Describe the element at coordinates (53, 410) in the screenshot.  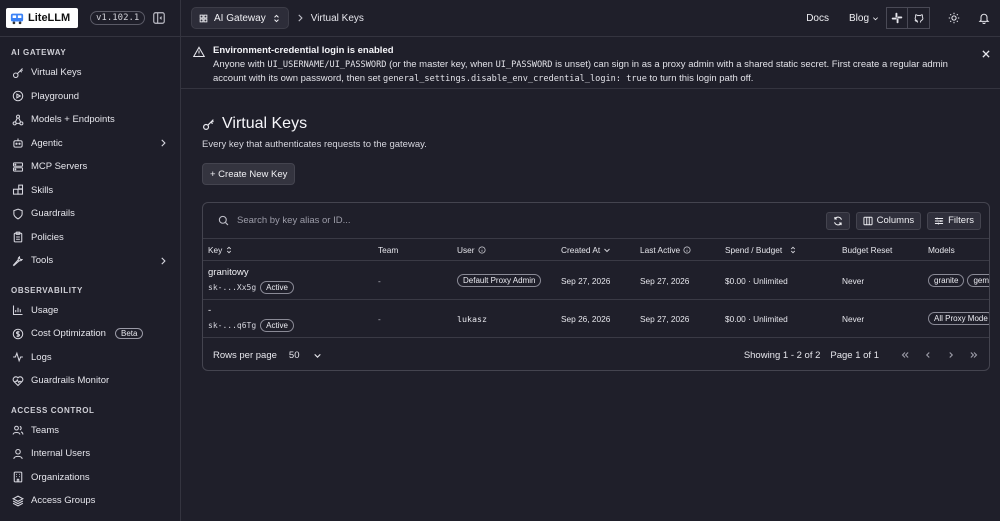
I see `section-title: ACCESS CONTROL` at that location.